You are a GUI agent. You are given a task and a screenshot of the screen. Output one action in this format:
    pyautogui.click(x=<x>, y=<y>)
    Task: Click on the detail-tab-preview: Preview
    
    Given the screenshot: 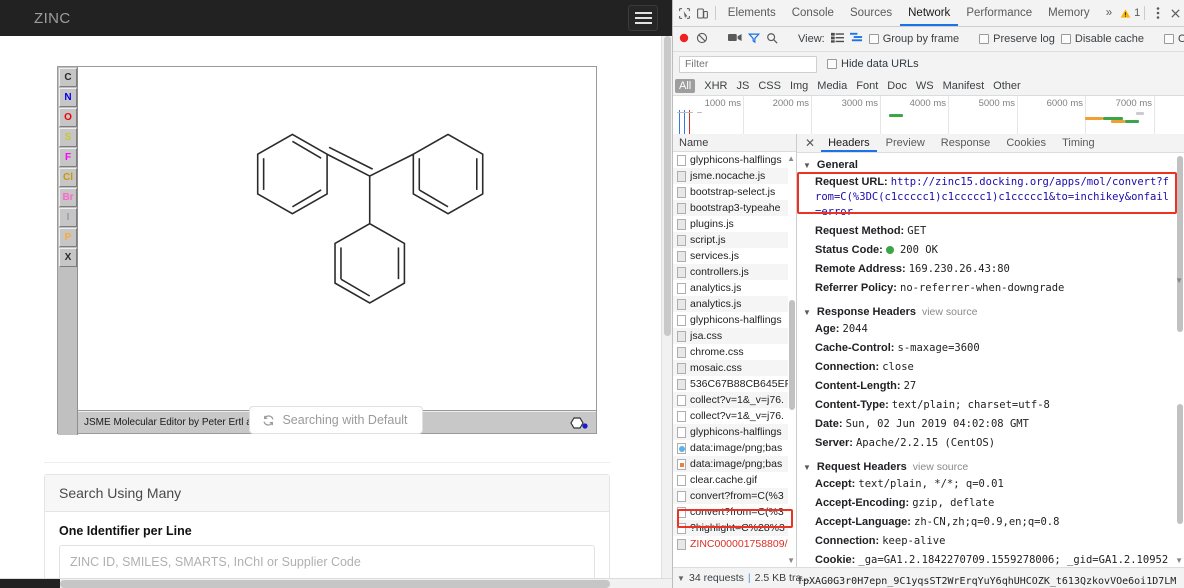 What is the action you would take?
    pyautogui.click(x=905, y=143)
    